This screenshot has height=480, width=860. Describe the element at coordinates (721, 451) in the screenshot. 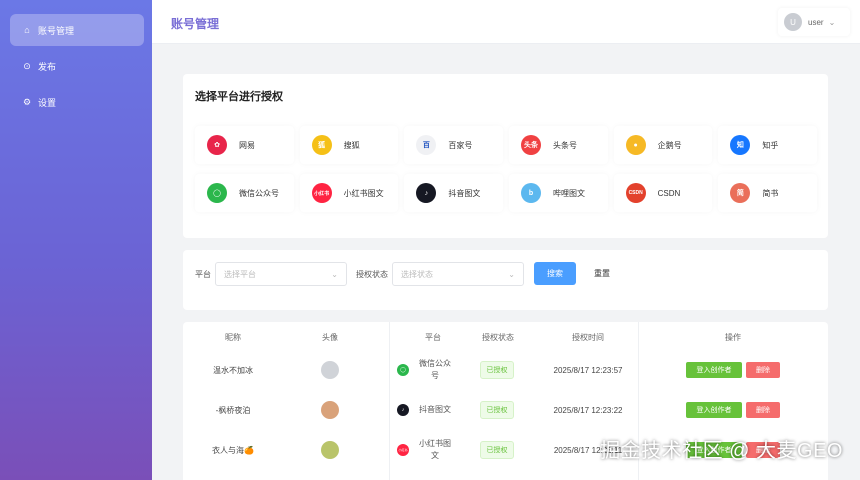

I see `watermark-text: 掘金技术社区 @ 大麦GEO` at that location.